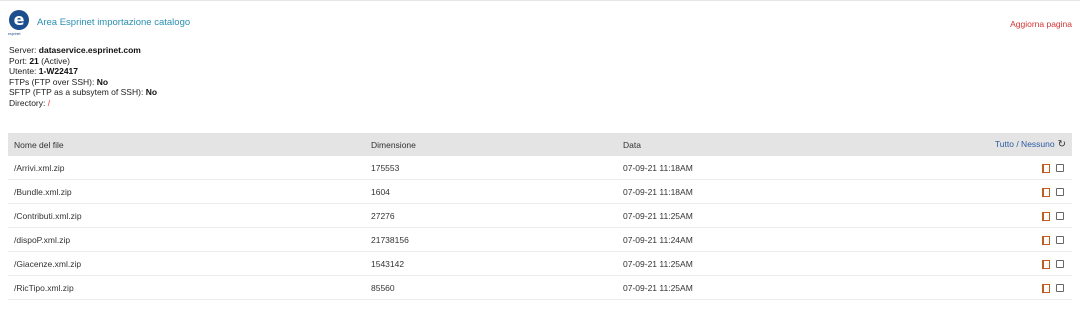 The width and height of the screenshot is (1080, 311). Describe the element at coordinates (186, 239) in the screenshot. I see `file-name: /dispoP.xml.zip` at that location.